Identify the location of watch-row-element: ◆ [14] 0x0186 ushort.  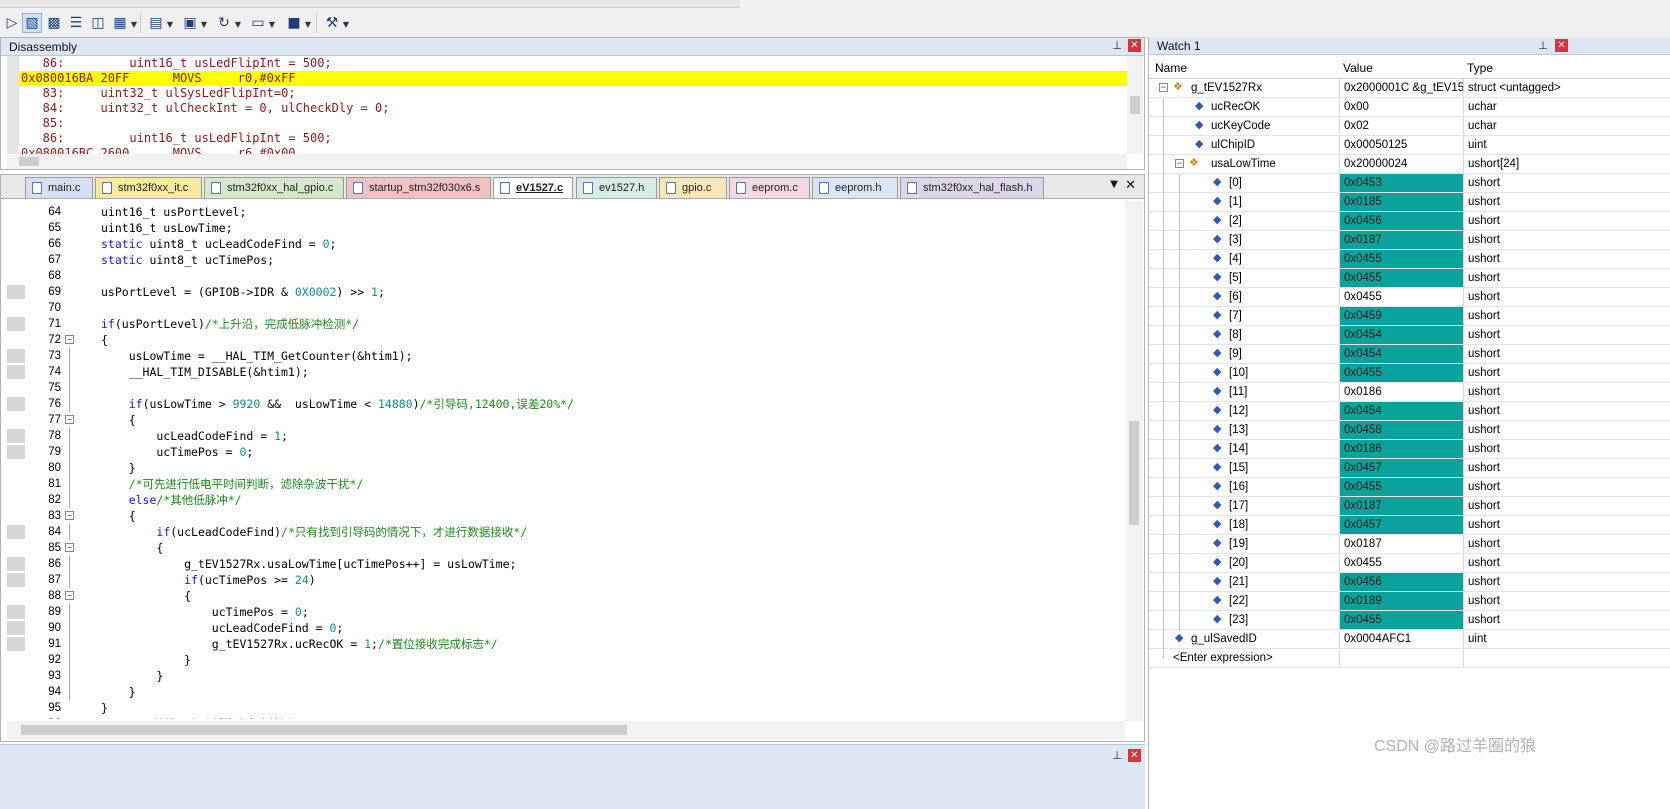
(1409, 449).